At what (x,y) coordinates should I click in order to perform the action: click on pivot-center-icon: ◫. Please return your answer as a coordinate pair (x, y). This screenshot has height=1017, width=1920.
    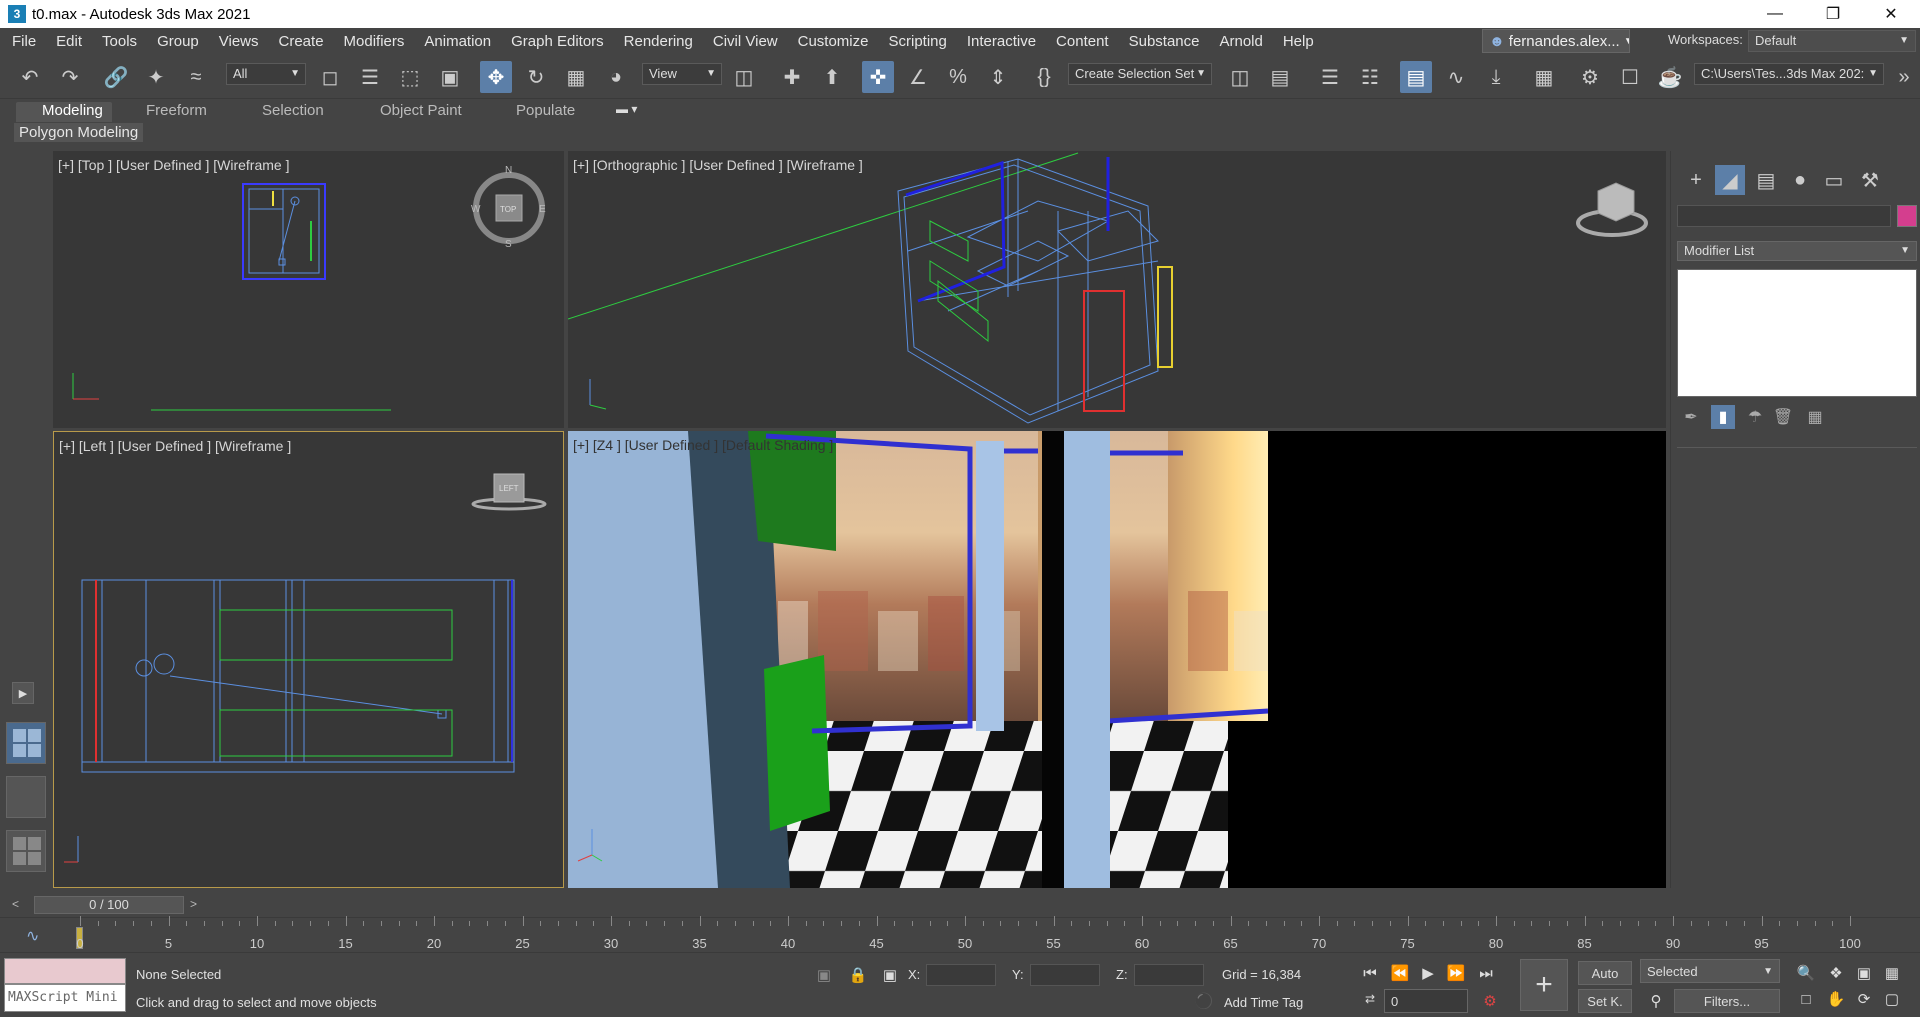
    Looking at the image, I should click on (744, 77).